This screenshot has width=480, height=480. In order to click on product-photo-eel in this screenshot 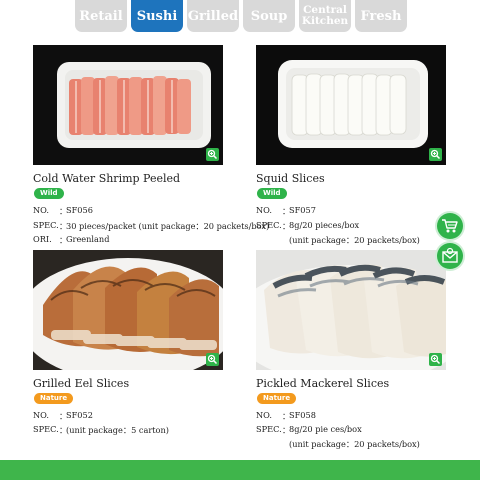, I will do `click(128, 310)`.